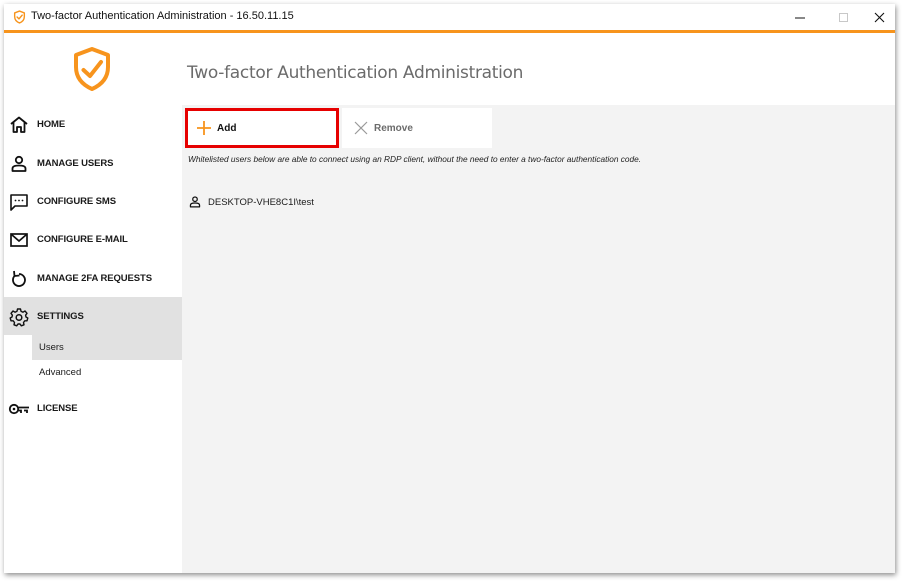 The height and width of the screenshot is (582, 903). Describe the element at coordinates (19, 240) in the screenshot. I see `mail-icon` at that location.